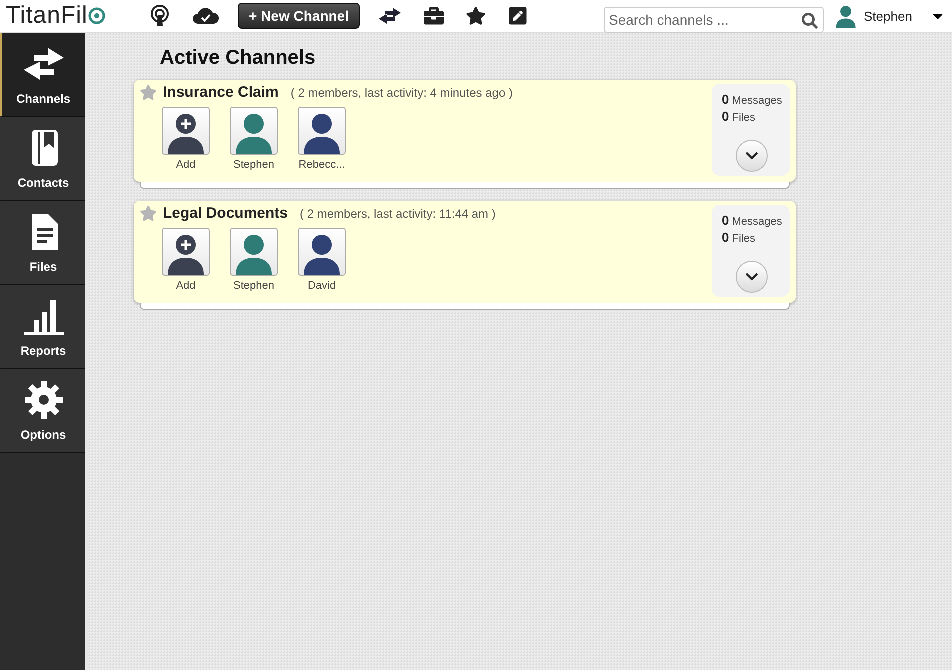  Describe the element at coordinates (401, 93) in the screenshot. I see `channel-info: ( 2 members, last activity: 4 minutes ago )` at that location.